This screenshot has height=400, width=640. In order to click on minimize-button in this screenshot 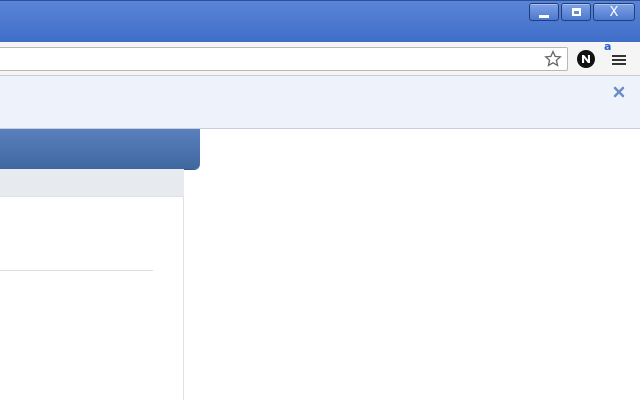, I will do `click(544, 12)`.